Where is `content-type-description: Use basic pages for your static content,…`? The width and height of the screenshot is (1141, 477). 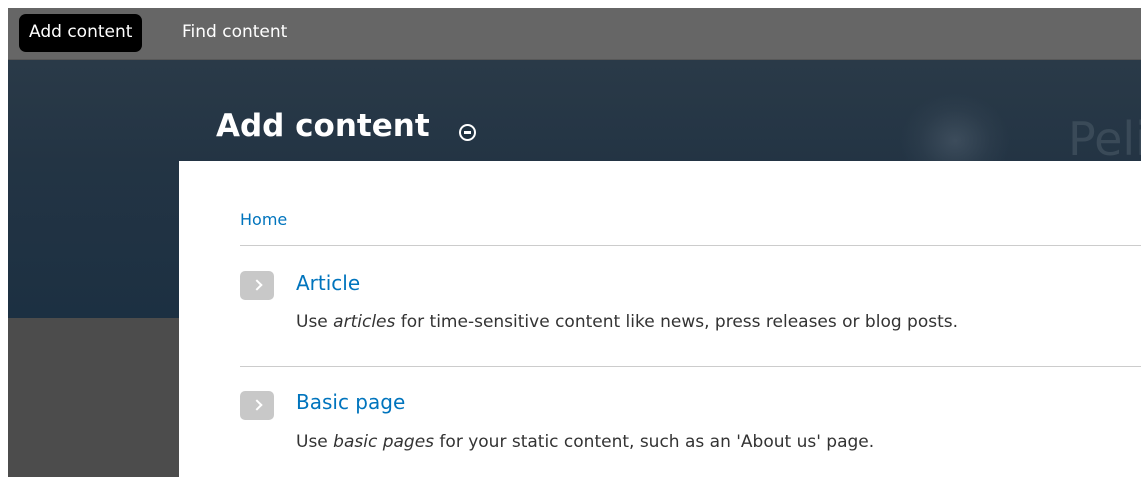
content-type-description: Use basic pages for your static content,… is located at coordinates (585, 442).